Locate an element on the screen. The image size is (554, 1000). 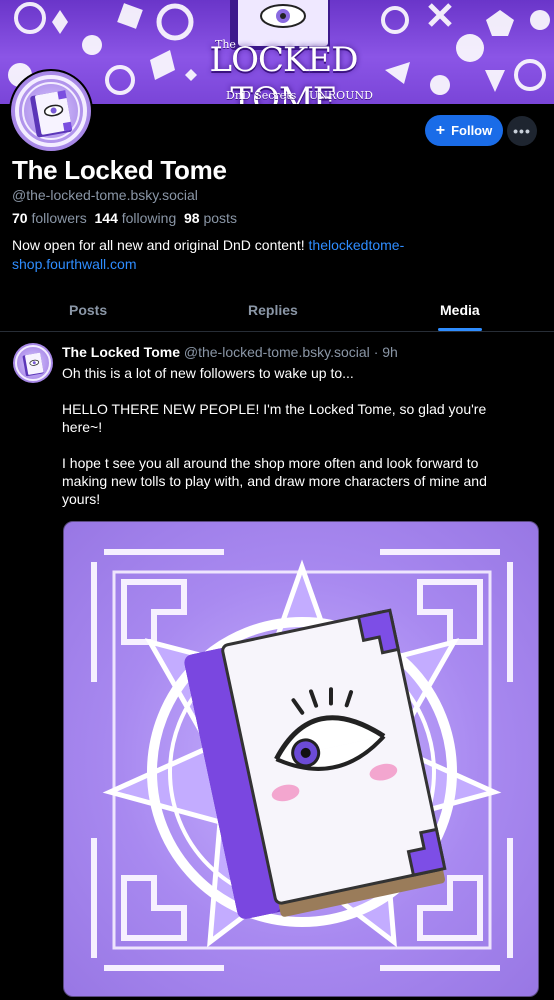
post-author-avatar is located at coordinates (33, 363).